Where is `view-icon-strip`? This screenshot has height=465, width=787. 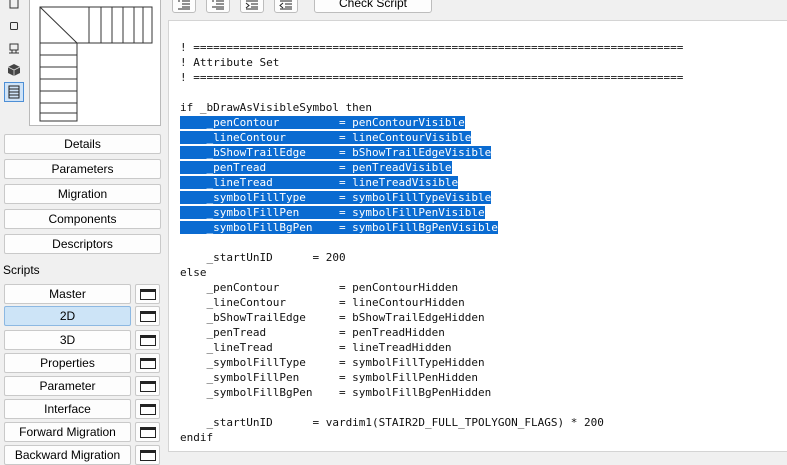
view-icon-strip is located at coordinates (14, 52).